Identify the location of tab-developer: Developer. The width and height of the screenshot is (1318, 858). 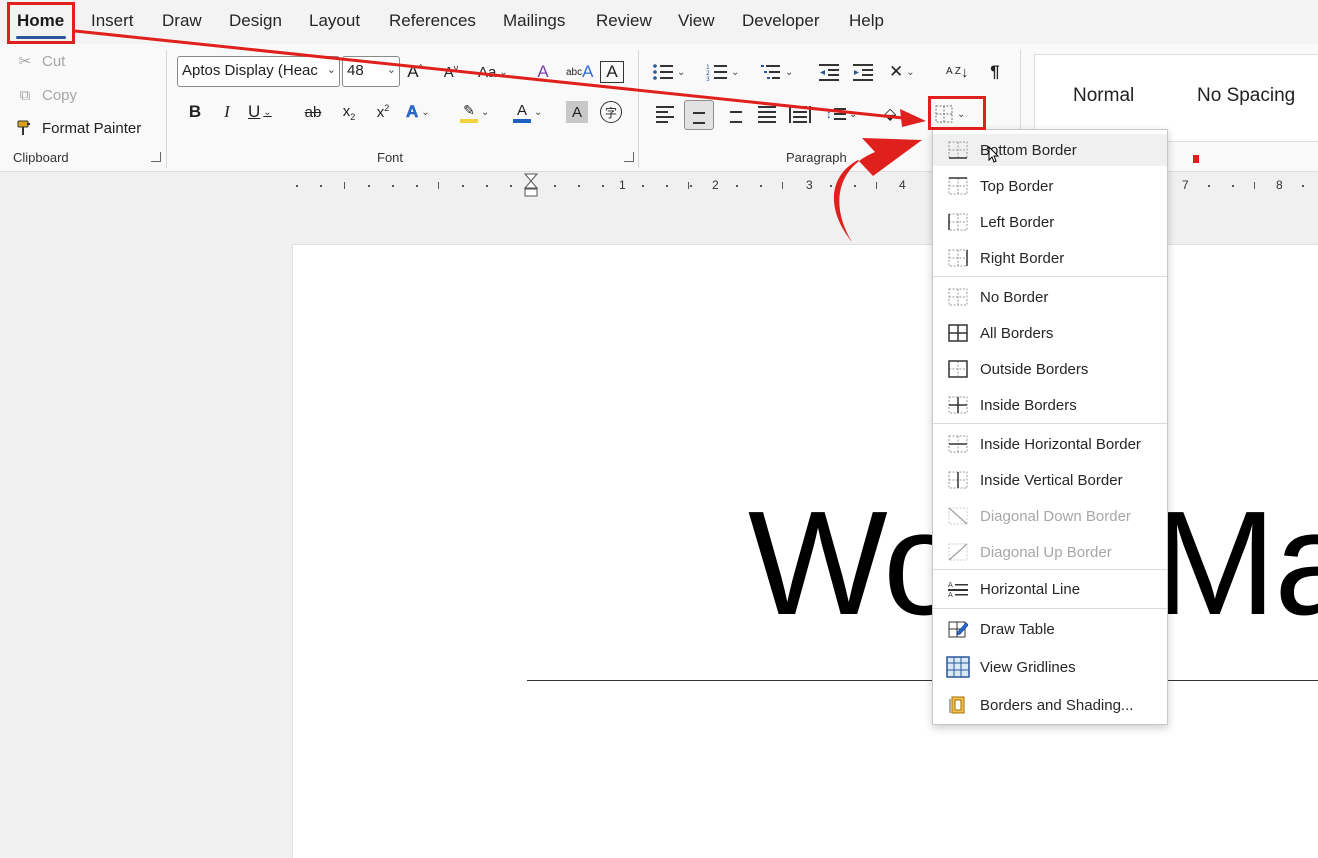
(781, 21).